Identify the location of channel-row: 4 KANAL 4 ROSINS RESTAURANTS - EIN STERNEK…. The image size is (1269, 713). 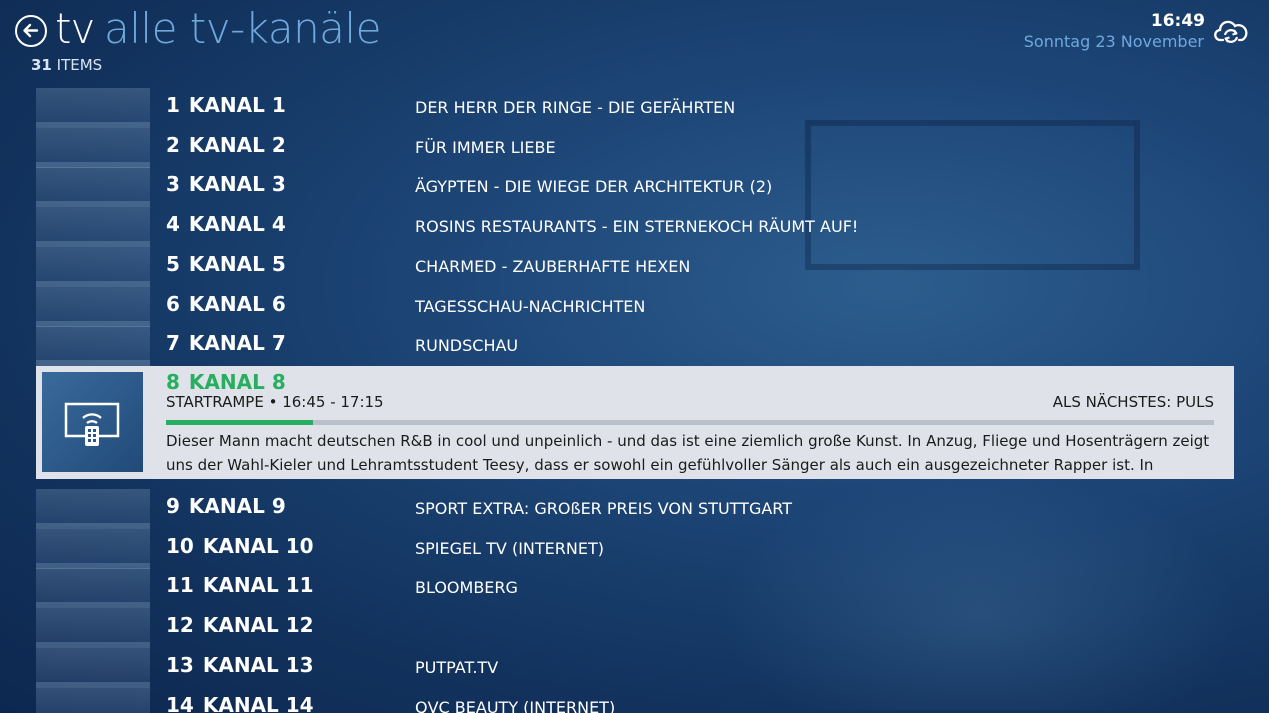
(634, 227).